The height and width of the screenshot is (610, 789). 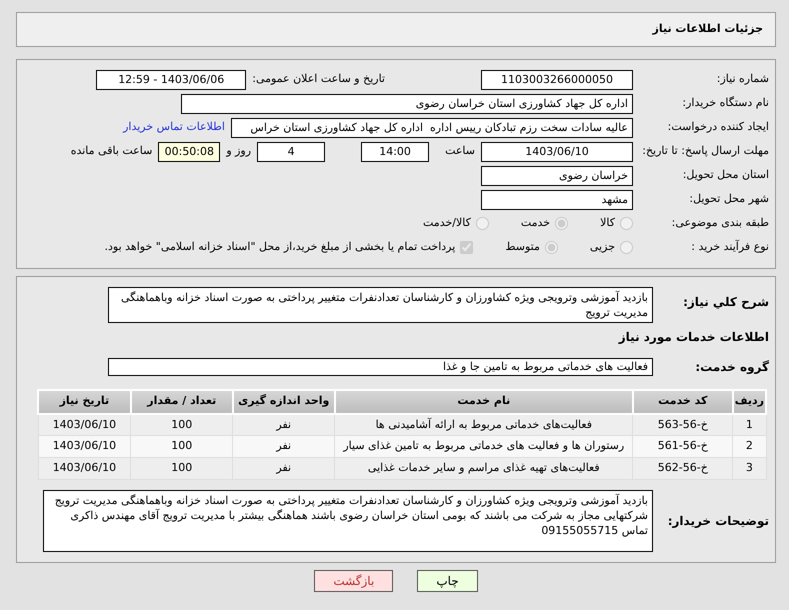 I want to click on field-label: ساعت, so click(x=460, y=151).